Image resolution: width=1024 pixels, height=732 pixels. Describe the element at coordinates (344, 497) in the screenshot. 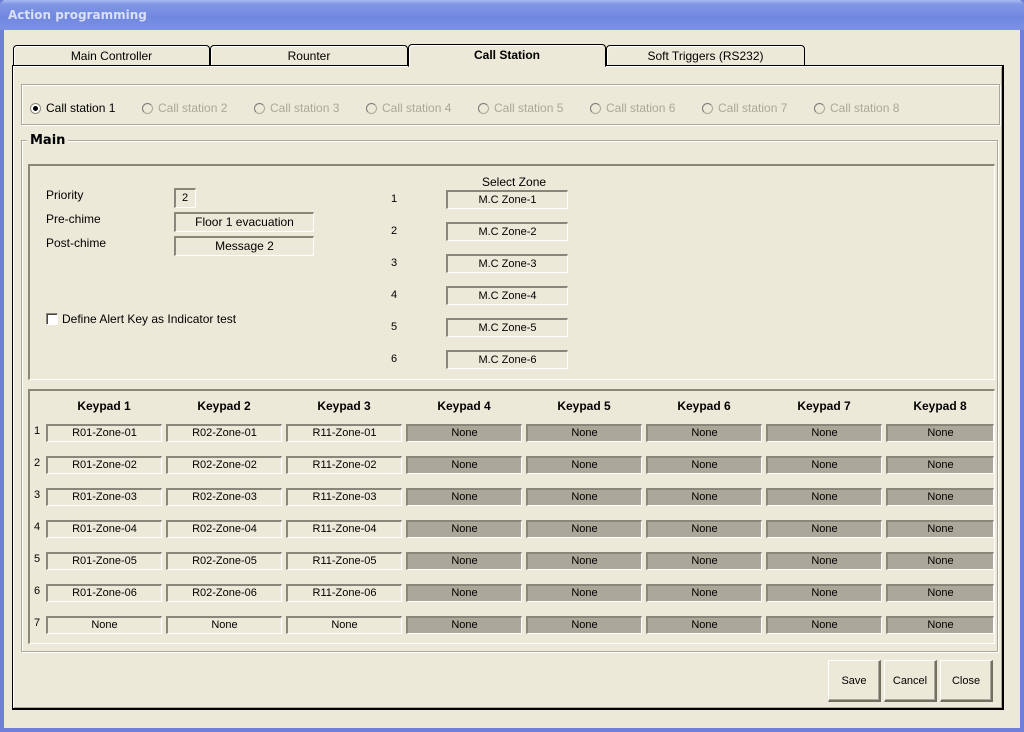

I see `keypad-cell: R11-Zone-03` at that location.